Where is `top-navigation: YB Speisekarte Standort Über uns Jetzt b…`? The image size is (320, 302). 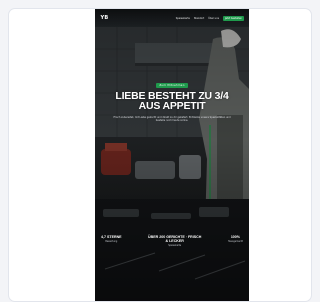
top-navigation: YB Speisekarte Standort Über uns Jetzt b… is located at coordinates (172, 18).